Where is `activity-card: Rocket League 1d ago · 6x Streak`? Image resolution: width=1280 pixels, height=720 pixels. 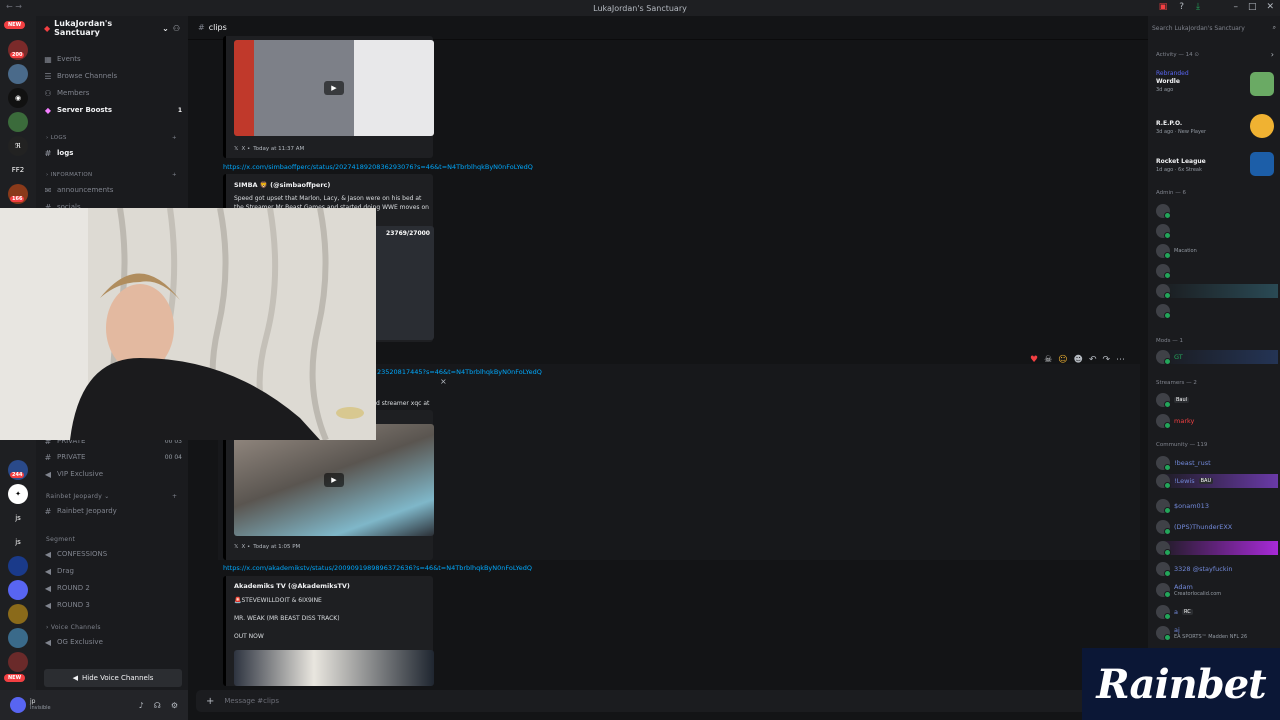 activity-card: Rocket League 1d ago · 6x Streak is located at coordinates (1215, 167).